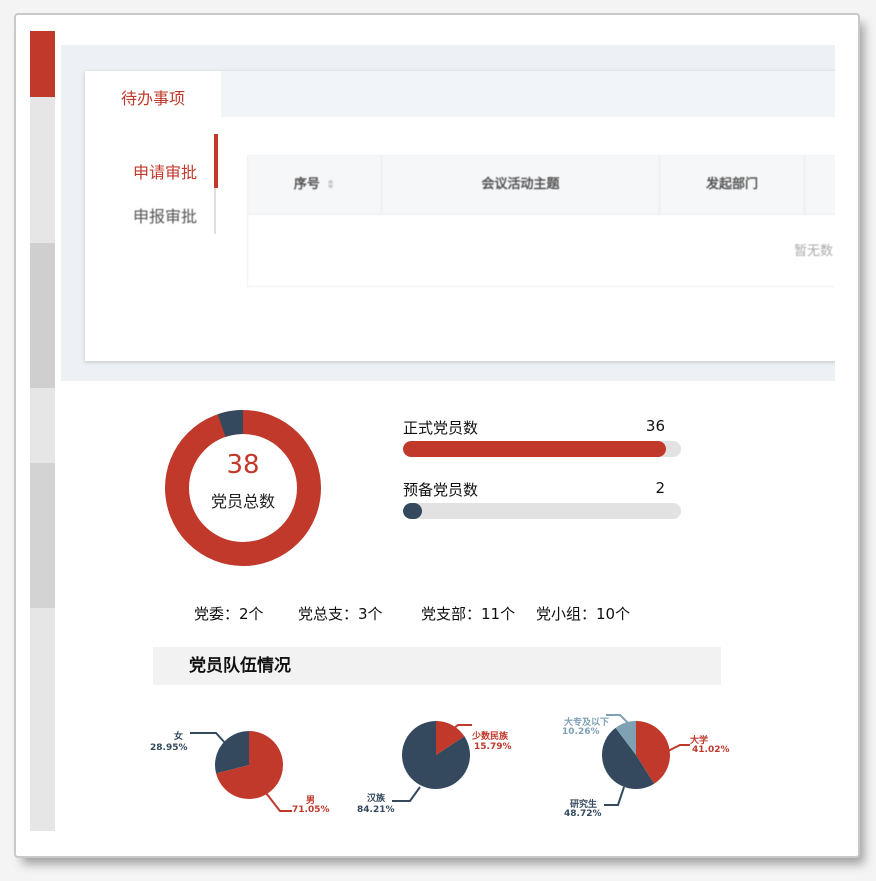  What do you see at coordinates (230, 424) in the screenshot?
I see `donut-probationary-arc` at bounding box center [230, 424].